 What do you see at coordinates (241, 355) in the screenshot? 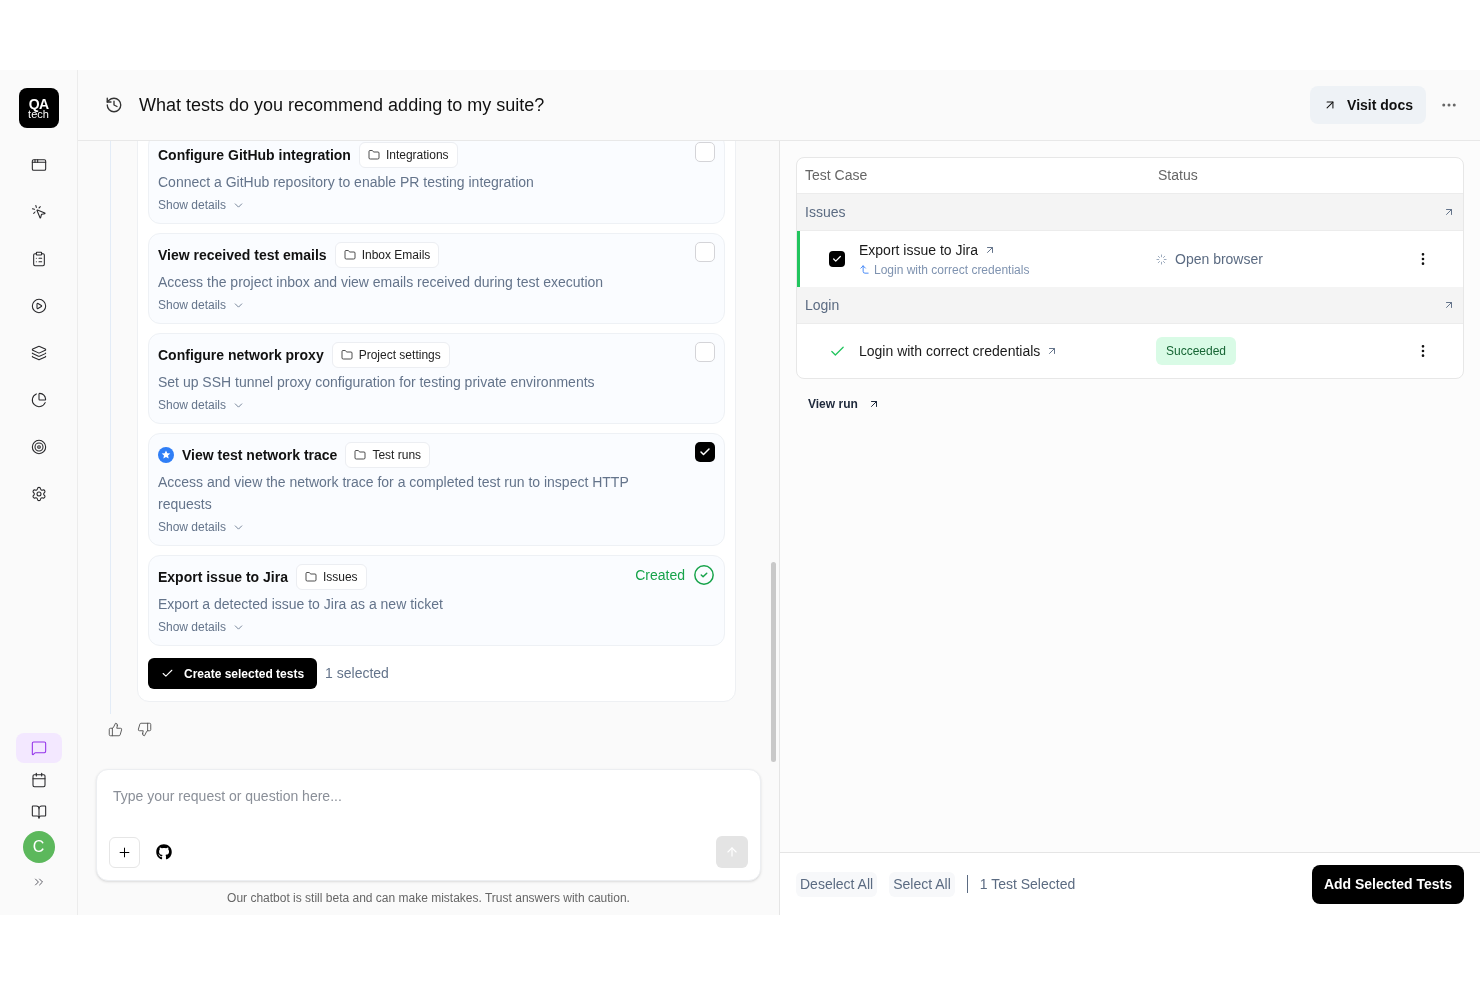
I see `suggestion-title: Configure network proxy` at bounding box center [241, 355].